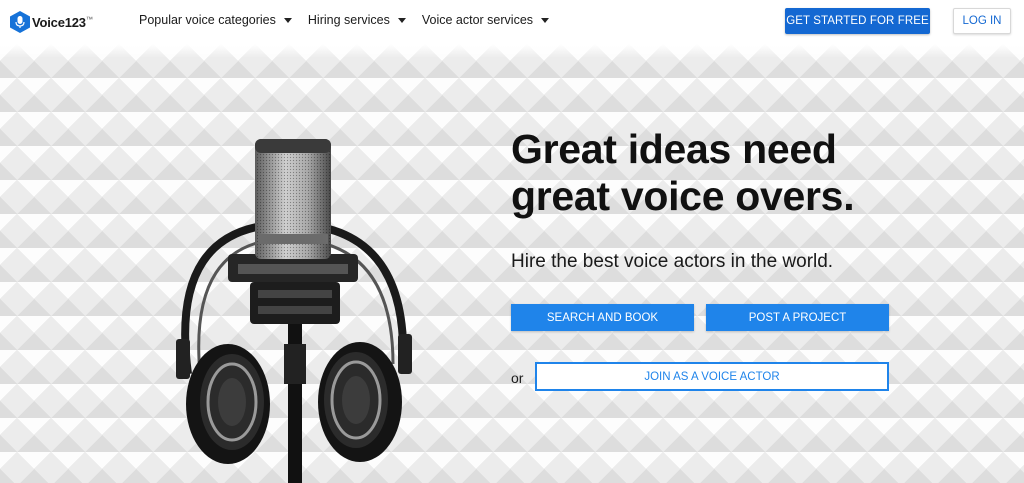 The image size is (1024, 483). Describe the element at coordinates (348, 20) in the screenshot. I see `nav-item-label: Hiring services` at that location.